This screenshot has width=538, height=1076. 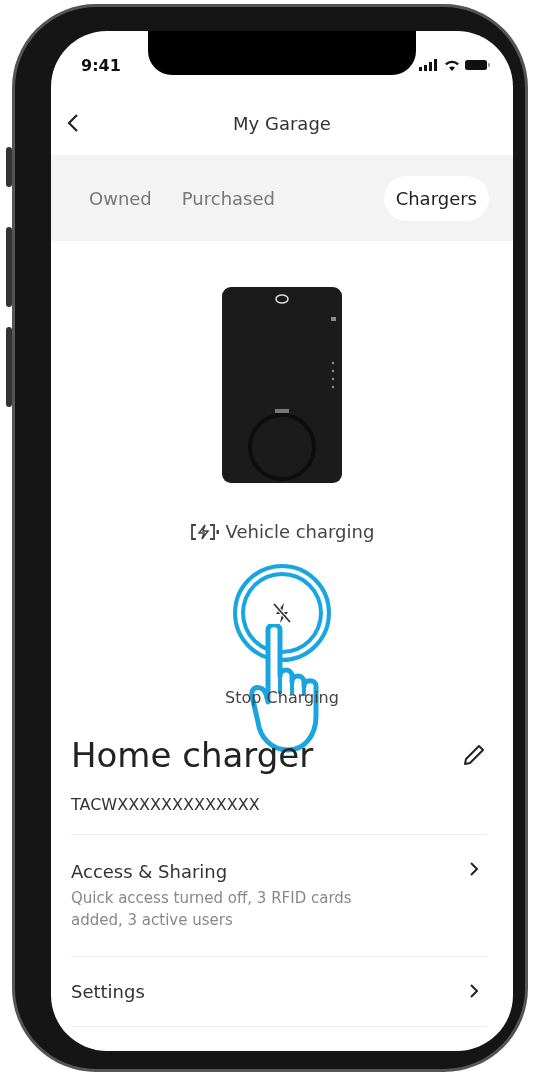 I want to click on serial-number: TACWXXXXXXXXXXXXX, so click(x=279, y=815).